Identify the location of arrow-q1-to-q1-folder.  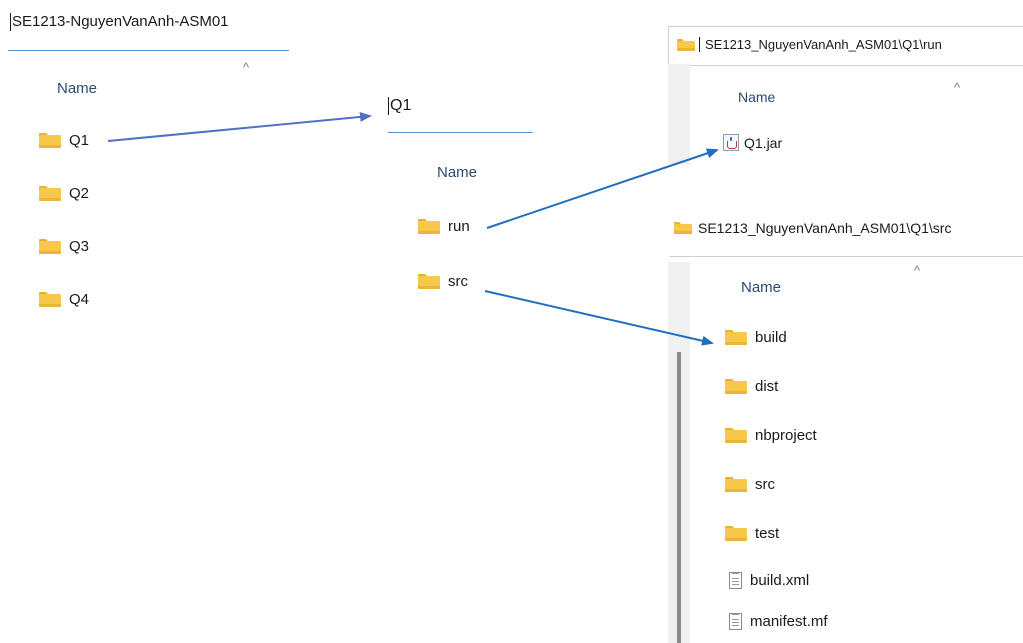
(239, 126).